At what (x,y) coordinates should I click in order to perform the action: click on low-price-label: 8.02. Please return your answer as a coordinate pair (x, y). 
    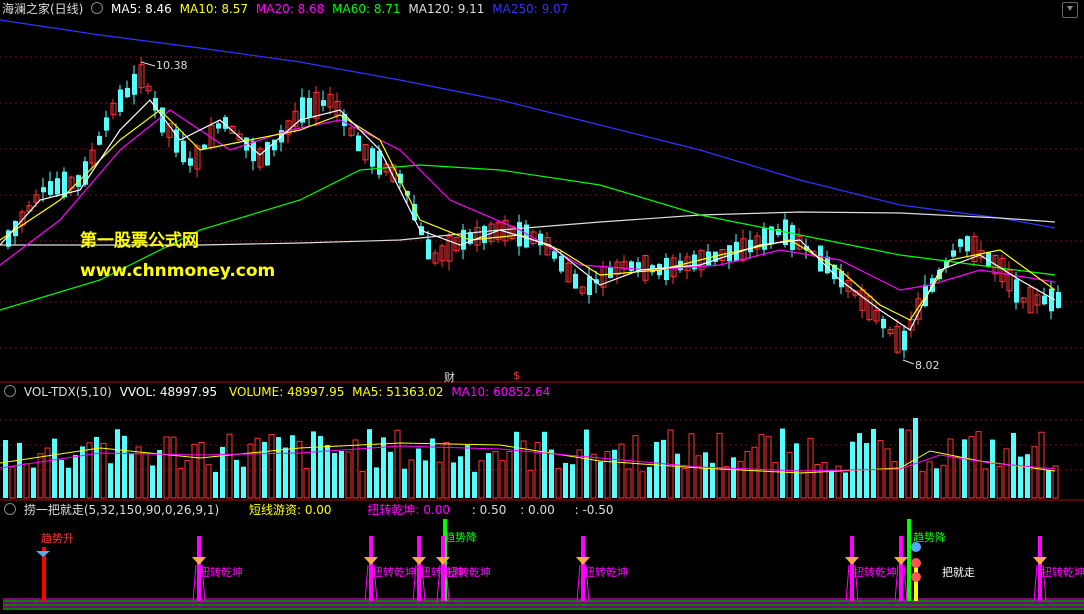
    Looking at the image, I should click on (927, 365).